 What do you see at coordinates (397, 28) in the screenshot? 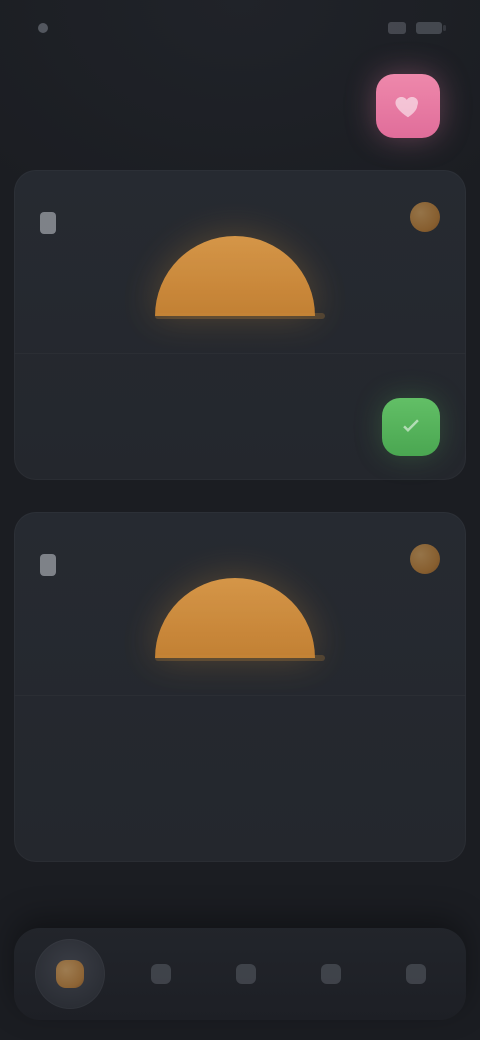
I see `signal-icon` at bounding box center [397, 28].